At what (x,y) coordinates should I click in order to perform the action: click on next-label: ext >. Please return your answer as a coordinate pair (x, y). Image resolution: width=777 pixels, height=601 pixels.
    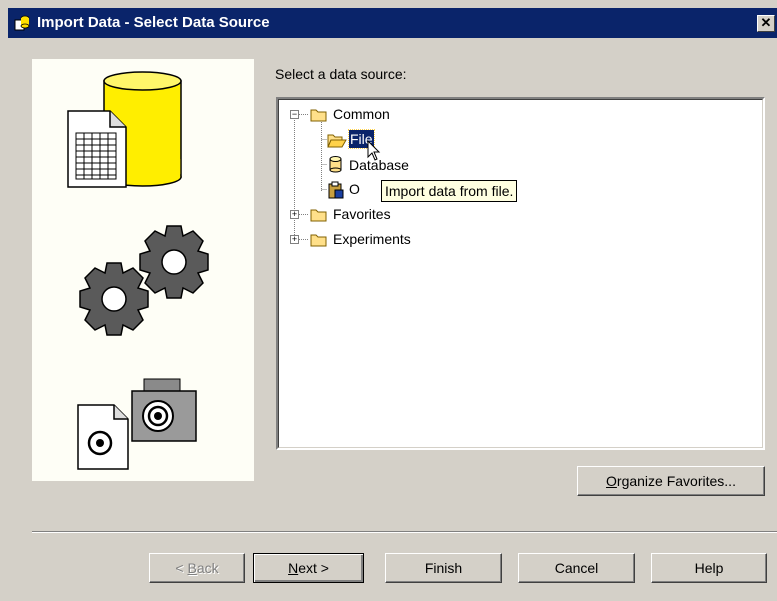
    Looking at the image, I should click on (313, 568).